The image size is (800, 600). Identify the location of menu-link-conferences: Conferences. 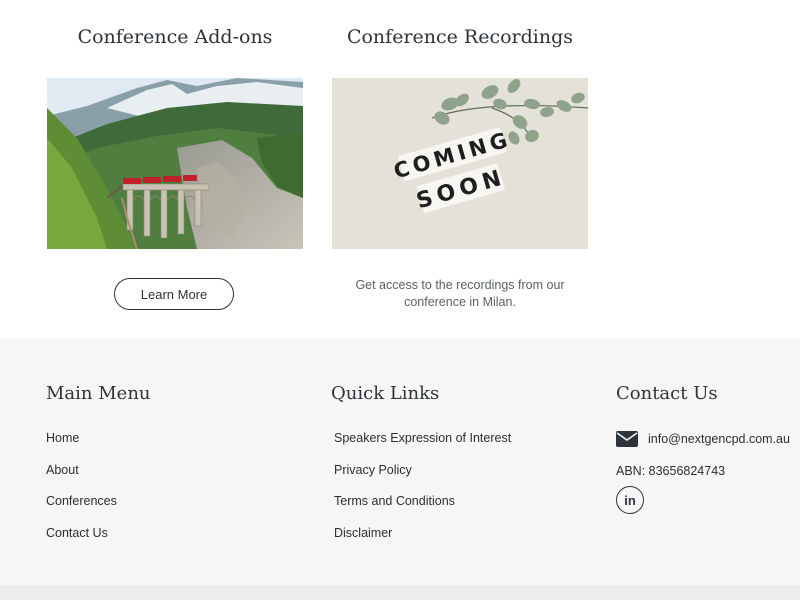
(81, 501).